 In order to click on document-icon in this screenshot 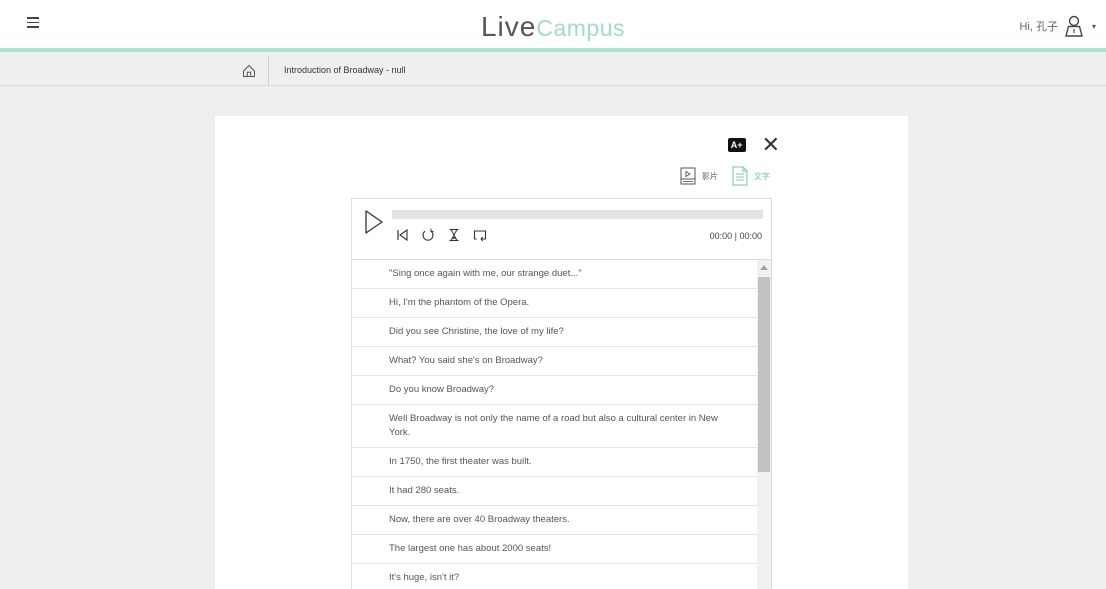, I will do `click(740, 176)`.